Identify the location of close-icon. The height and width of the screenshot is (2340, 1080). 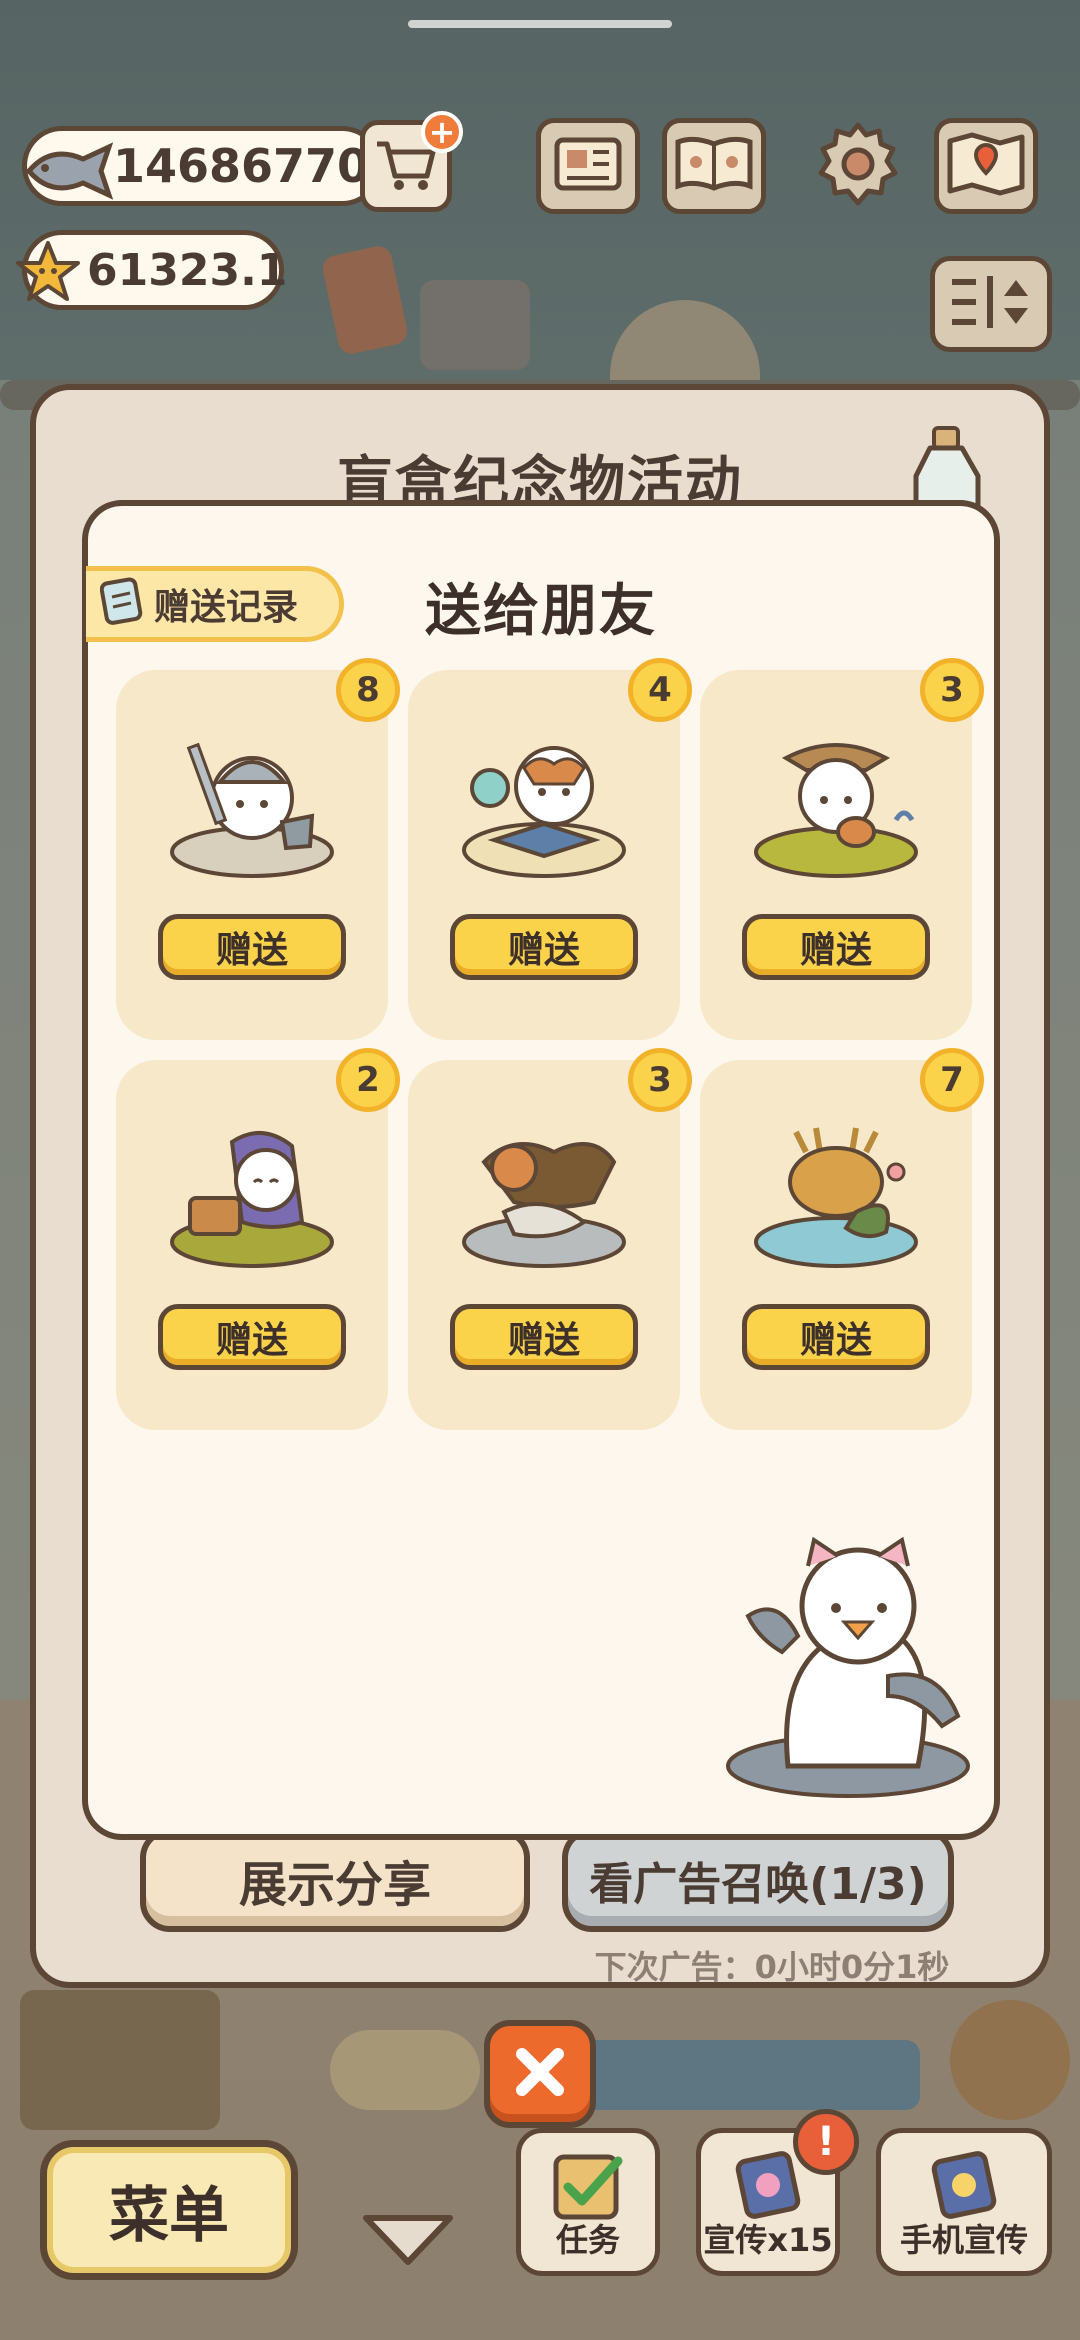
(540, 2074).